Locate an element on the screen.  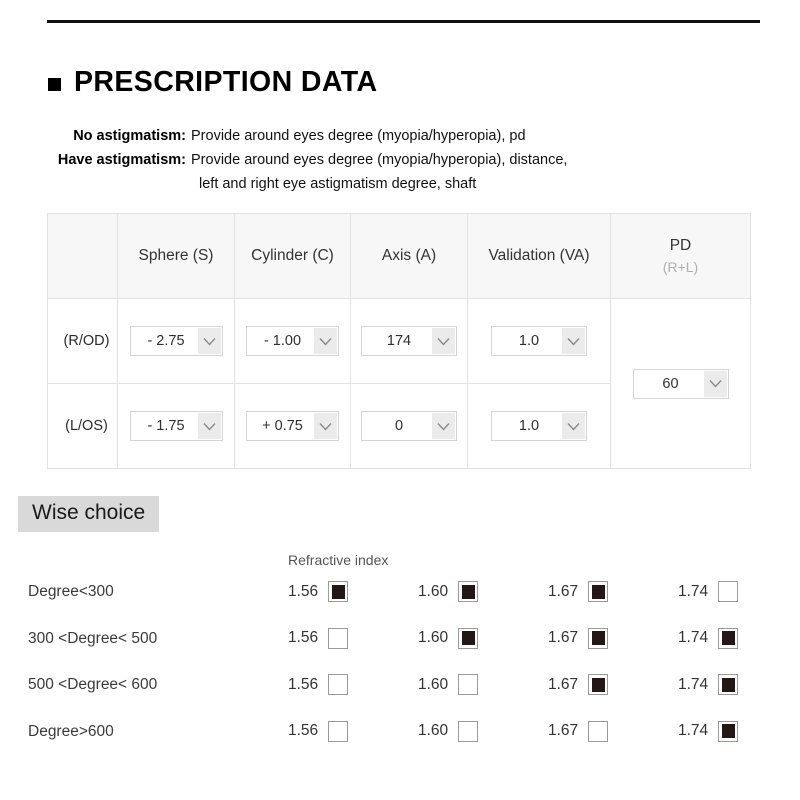
row-label-left-eye: (L/OS) is located at coordinates (82, 426).